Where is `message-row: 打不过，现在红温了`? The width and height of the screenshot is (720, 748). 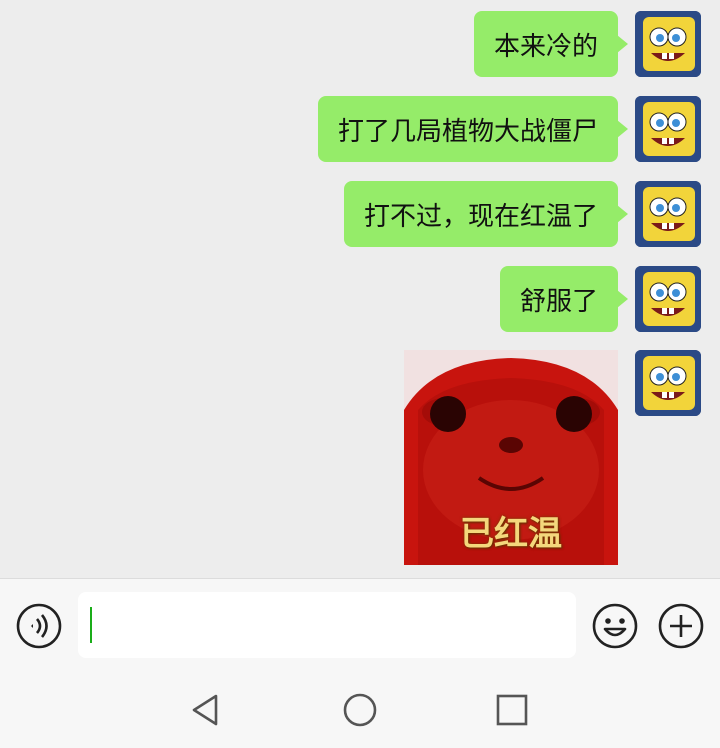 message-row: 打不过，现在红温了 is located at coordinates (360, 214).